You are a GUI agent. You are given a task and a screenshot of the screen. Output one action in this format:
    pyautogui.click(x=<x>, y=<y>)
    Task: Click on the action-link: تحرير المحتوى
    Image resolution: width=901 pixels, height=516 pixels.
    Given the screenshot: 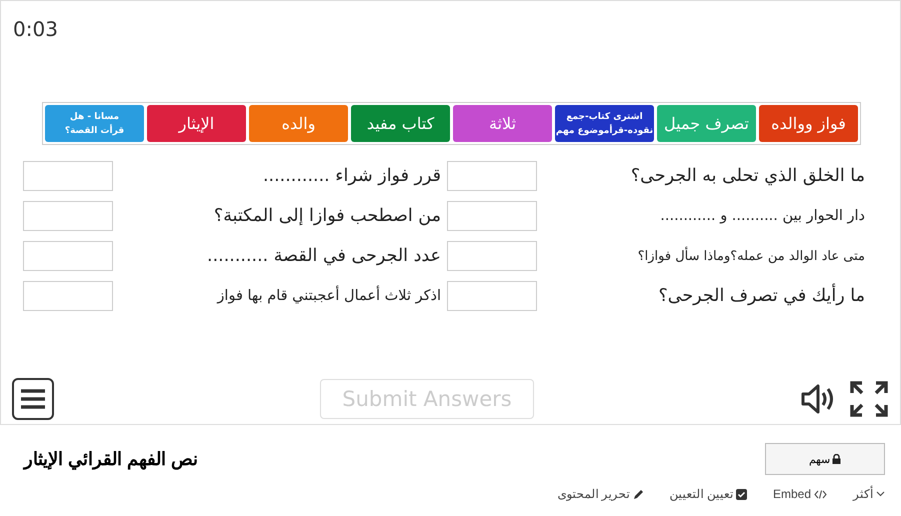 What is the action you would take?
    pyautogui.click(x=600, y=494)
    